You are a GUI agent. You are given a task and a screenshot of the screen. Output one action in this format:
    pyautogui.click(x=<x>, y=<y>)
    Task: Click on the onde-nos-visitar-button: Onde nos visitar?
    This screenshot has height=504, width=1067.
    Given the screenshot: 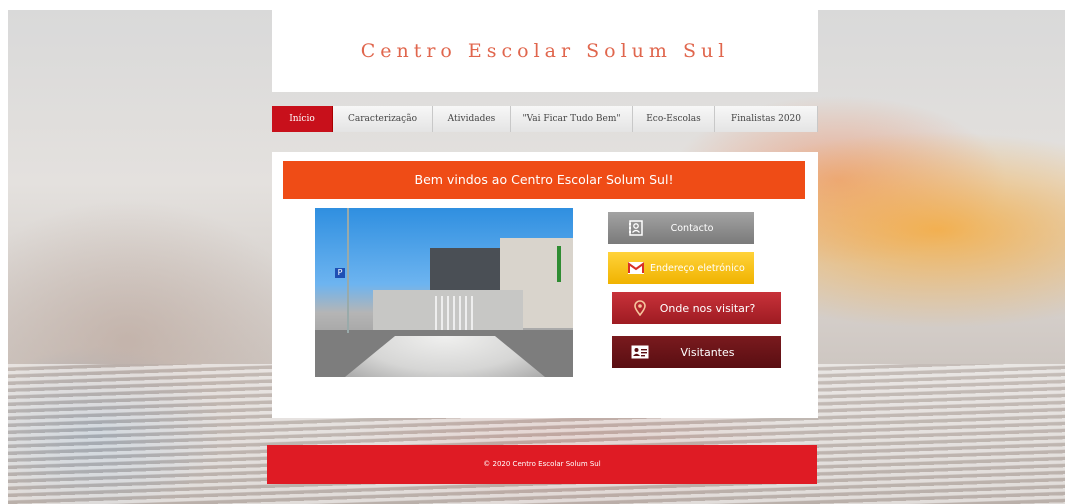 What is the action you would take?
    pyautogui.click(x=696, y=308)
    